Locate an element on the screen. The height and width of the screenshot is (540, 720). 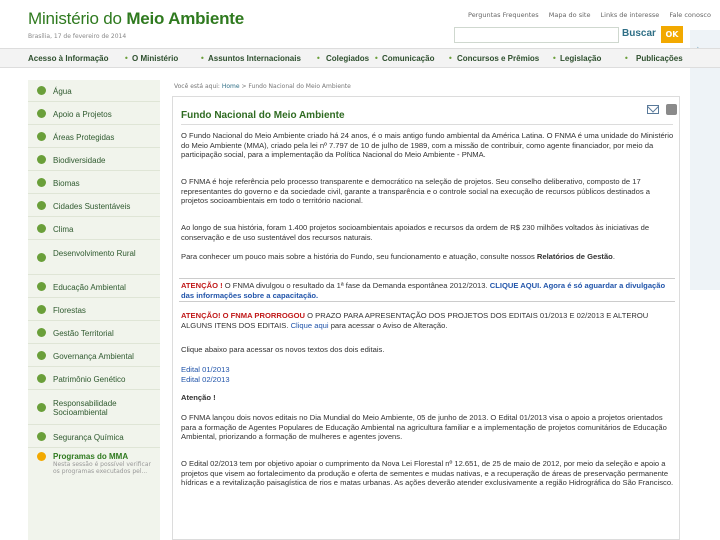
sidebar-item-cidades: Cidades Sustentáveis is located at coordinates (94, 205).